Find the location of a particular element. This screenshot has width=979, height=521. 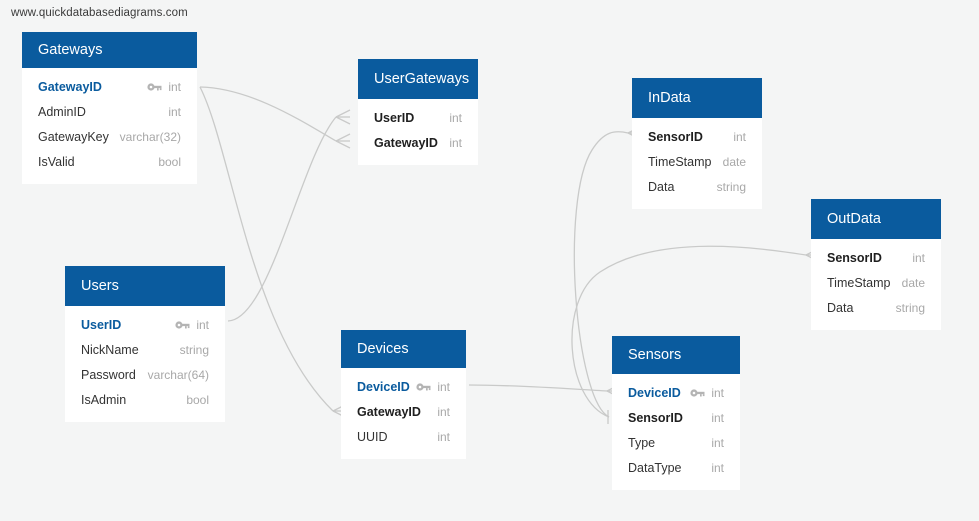

table-card-devices: Devices DeviceID int GatewayID int UUID int is located at coordinates (403, 394).